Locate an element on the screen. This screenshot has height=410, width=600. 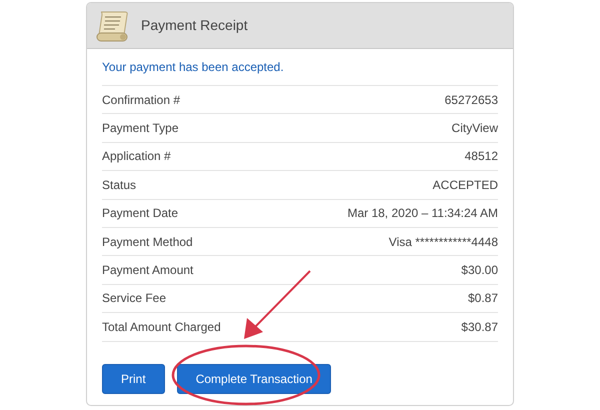
annotation-arrow is located at coordinates (277, 304).